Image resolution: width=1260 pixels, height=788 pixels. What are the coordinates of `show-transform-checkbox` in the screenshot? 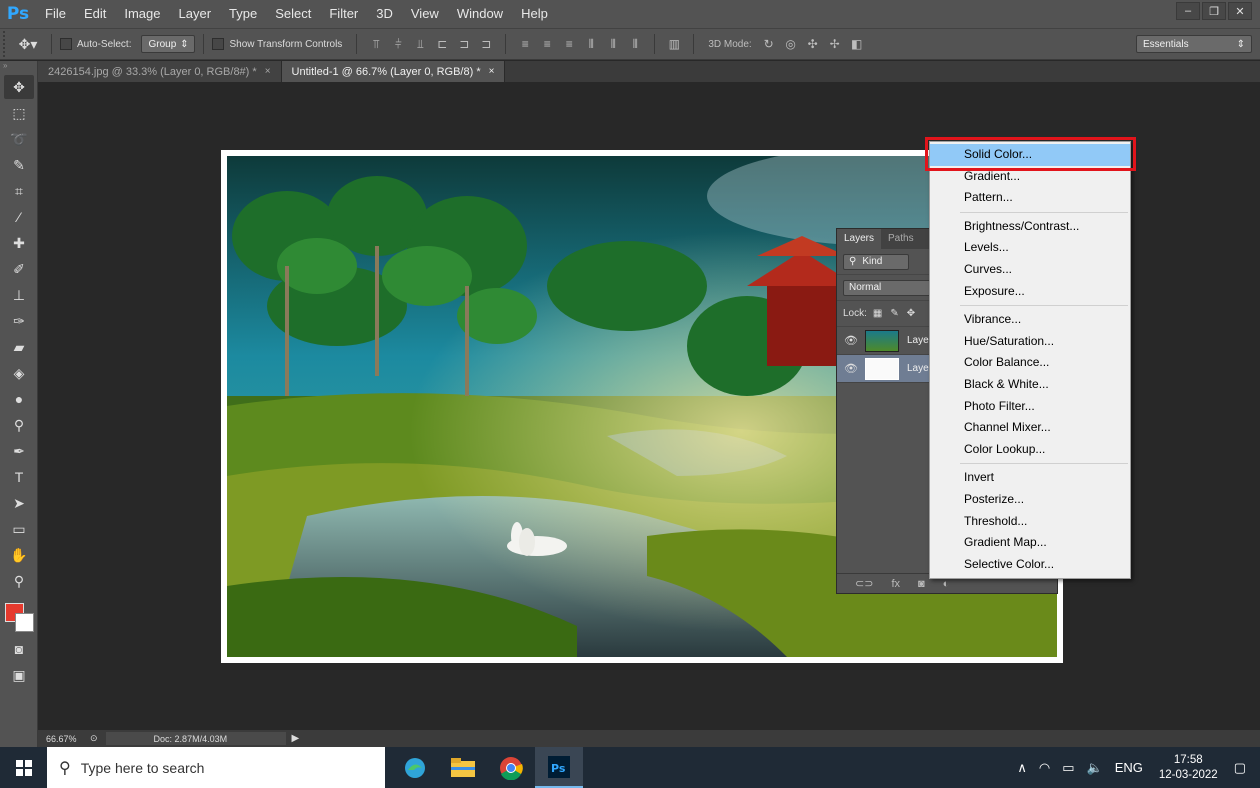 It's located at (218, 44).